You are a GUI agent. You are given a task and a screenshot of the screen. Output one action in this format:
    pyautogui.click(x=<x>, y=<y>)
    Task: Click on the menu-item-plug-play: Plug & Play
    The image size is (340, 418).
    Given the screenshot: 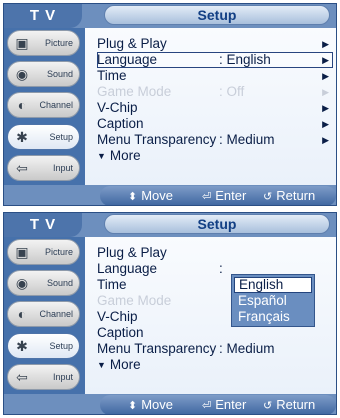 What is the action you would take?
    pyautogui.click(x=215, y=253)
    